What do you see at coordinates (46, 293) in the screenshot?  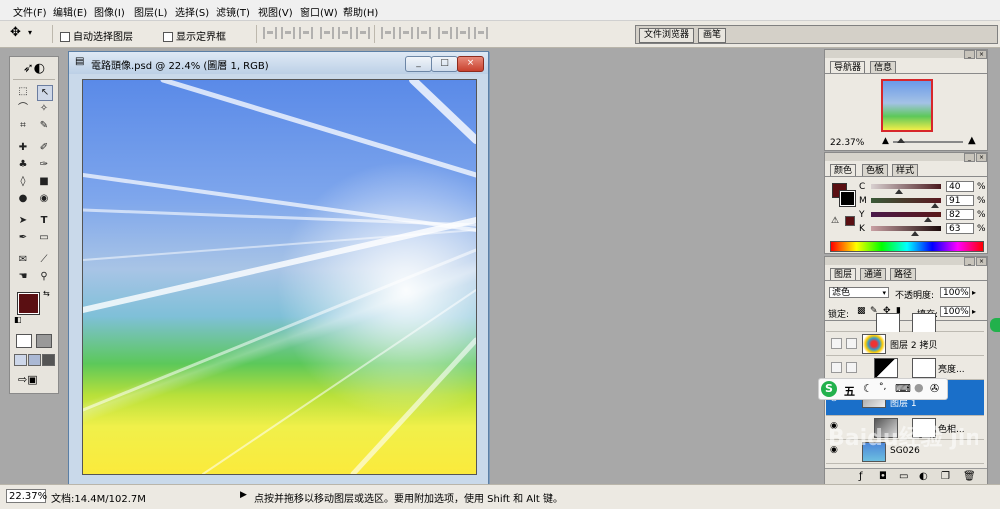 I see `swap-colors-icon: ⇆` at bounding box center [46, 293].